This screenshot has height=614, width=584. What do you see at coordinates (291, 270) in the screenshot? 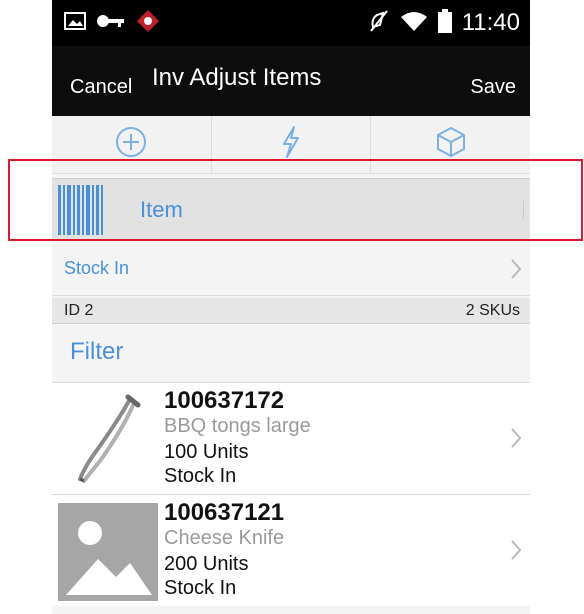
I see `reason-selector: Stock In` at bounding box center [291, 270].